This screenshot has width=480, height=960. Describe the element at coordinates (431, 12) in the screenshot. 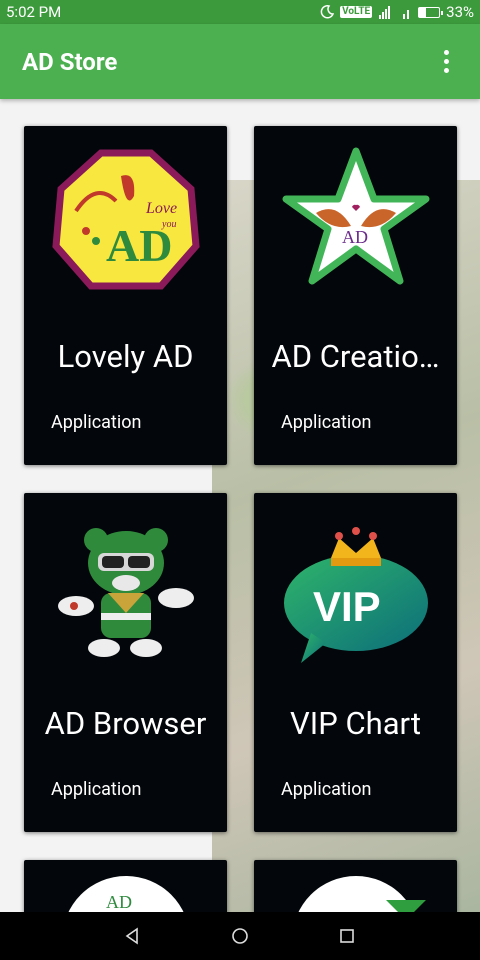

I see `battery-icon` at that location.